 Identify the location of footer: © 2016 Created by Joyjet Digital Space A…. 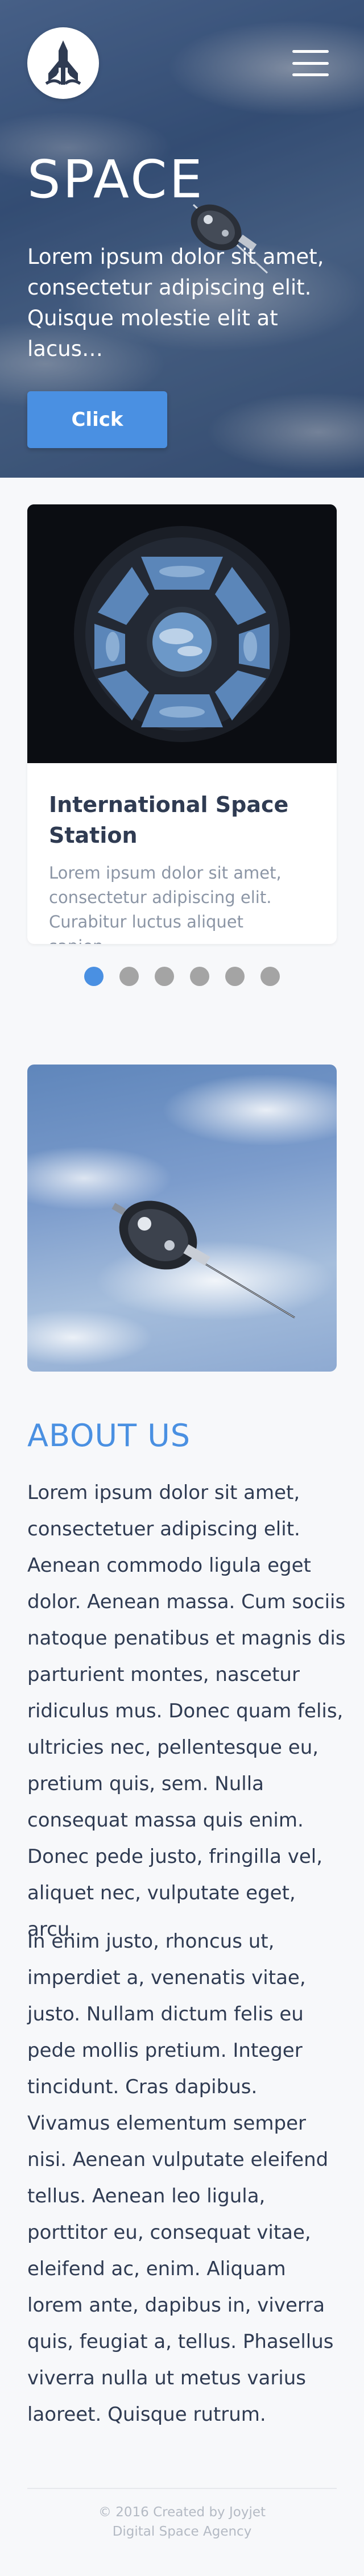
(182, 2514).